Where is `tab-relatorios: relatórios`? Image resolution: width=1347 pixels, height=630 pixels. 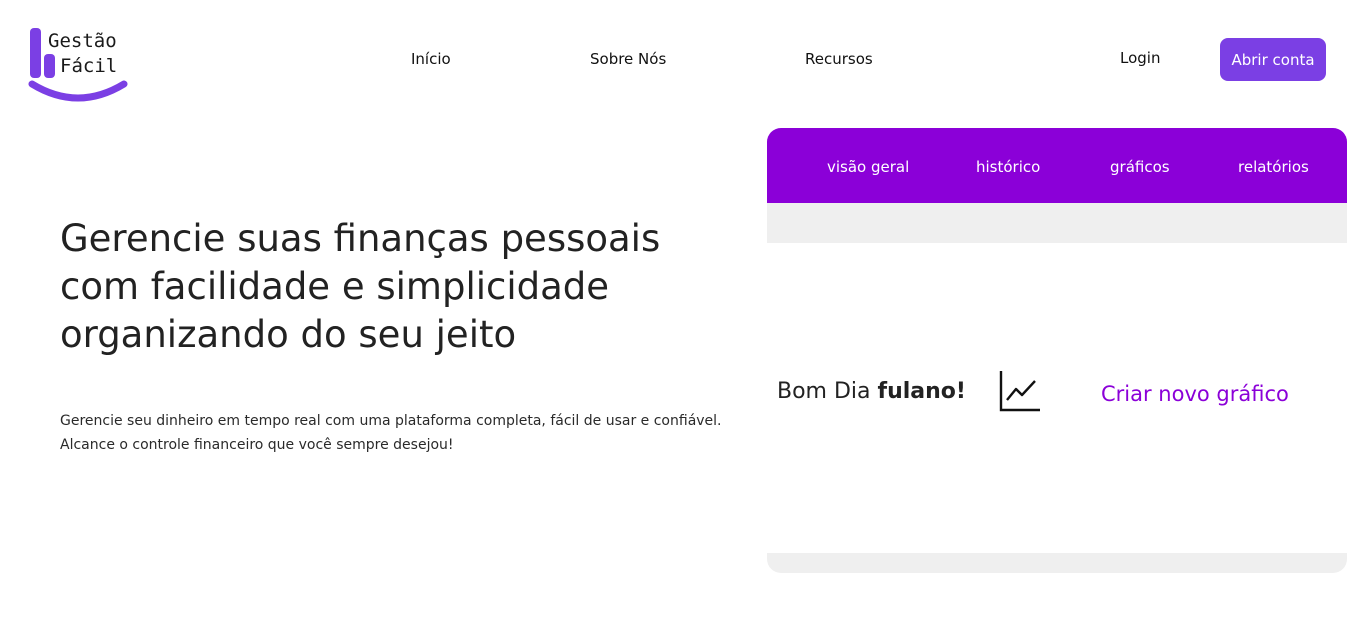 tab-relatorios: relatórios is located at coordinates (1273, 167).